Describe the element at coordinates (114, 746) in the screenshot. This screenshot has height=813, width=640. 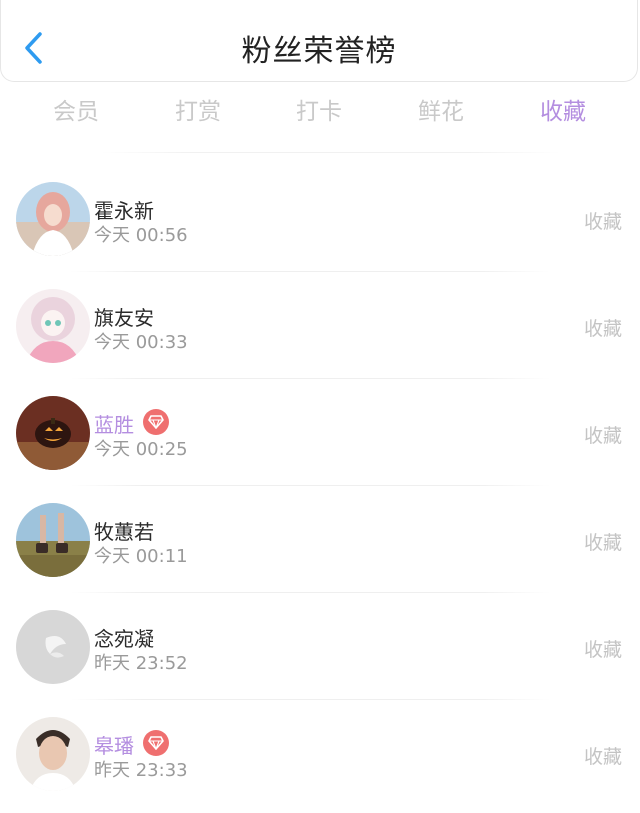
I see `fan-name: 皋璠` at that location.